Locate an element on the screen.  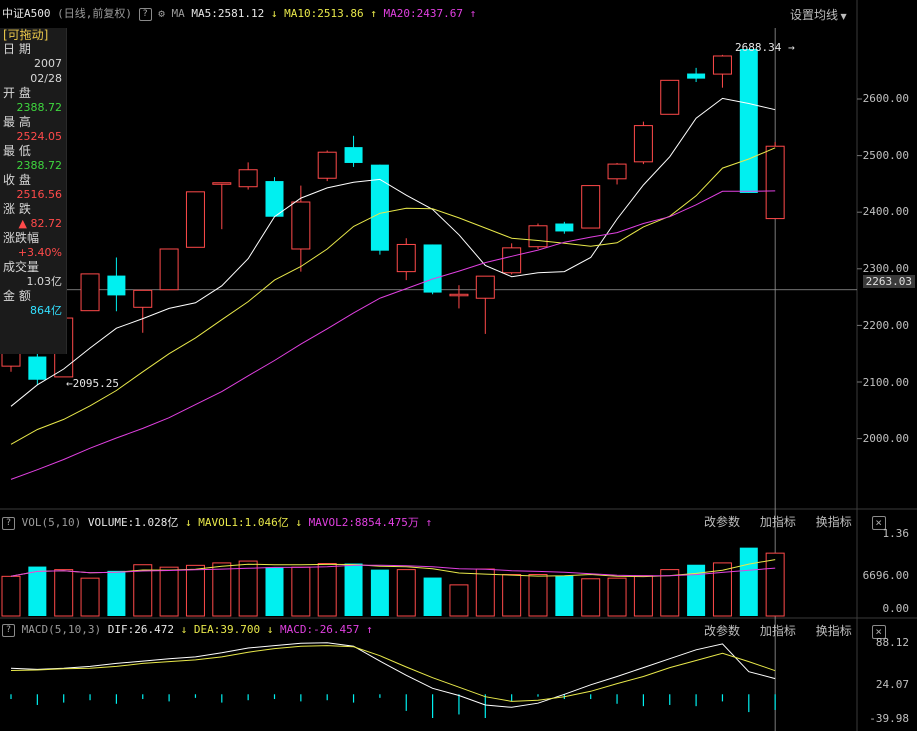
open-label: 开 盘 is located at coordinates (17, 93).